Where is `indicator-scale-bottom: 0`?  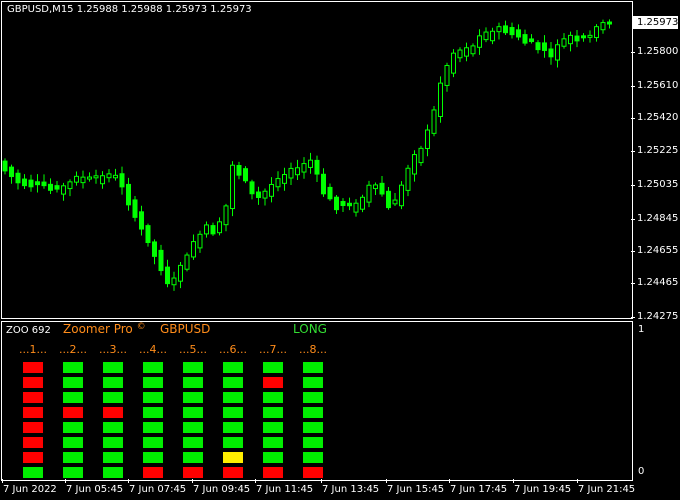
indicator-scale-bottom: 0 is located at coordinates (641, 471).